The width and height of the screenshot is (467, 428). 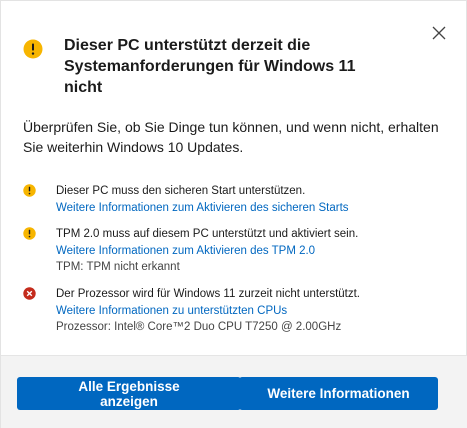 I want to click on show-all-results-label: Alle Ergebnisse anzeigen, so click(x=129, y=393).